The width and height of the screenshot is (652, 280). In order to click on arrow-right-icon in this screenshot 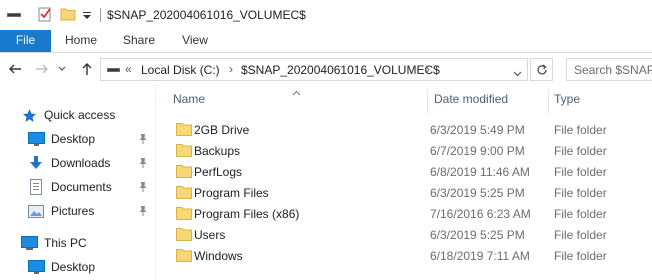, I will do `click(42, 69)`.